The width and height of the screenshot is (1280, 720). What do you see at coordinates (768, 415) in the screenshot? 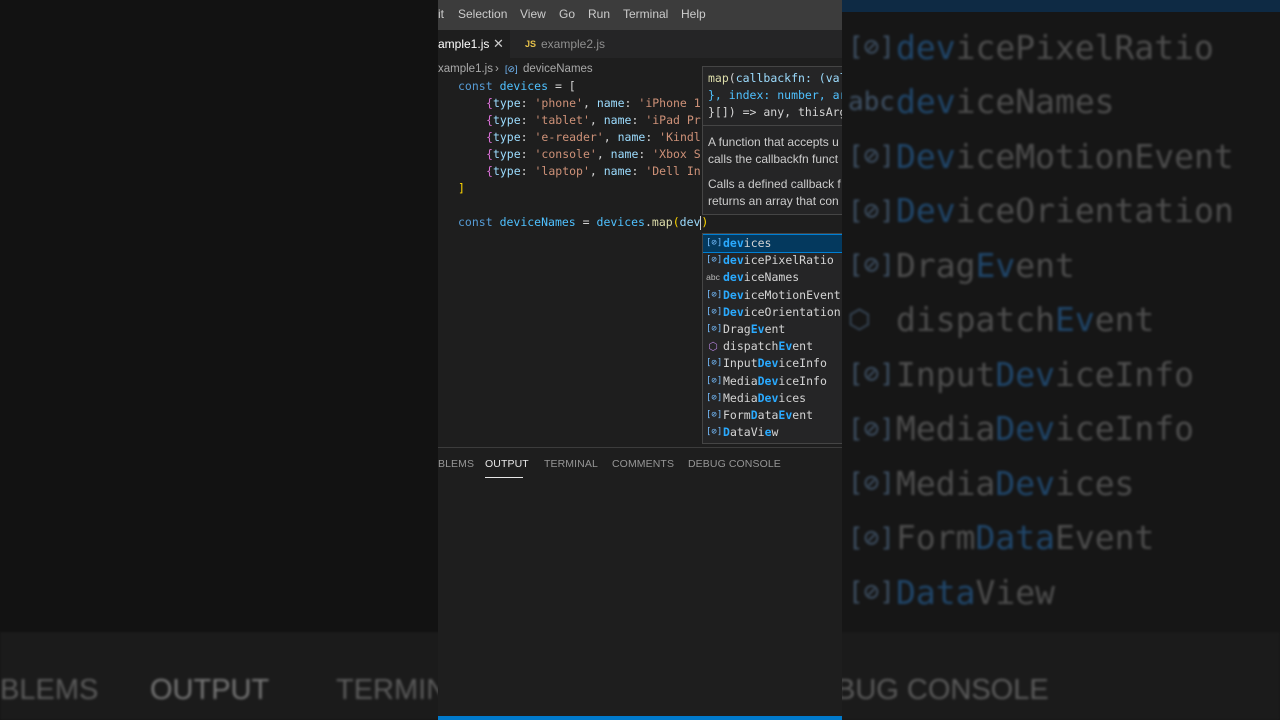
I see `suggestion-label: FormDataEvent` at bounding box center [768, 415].